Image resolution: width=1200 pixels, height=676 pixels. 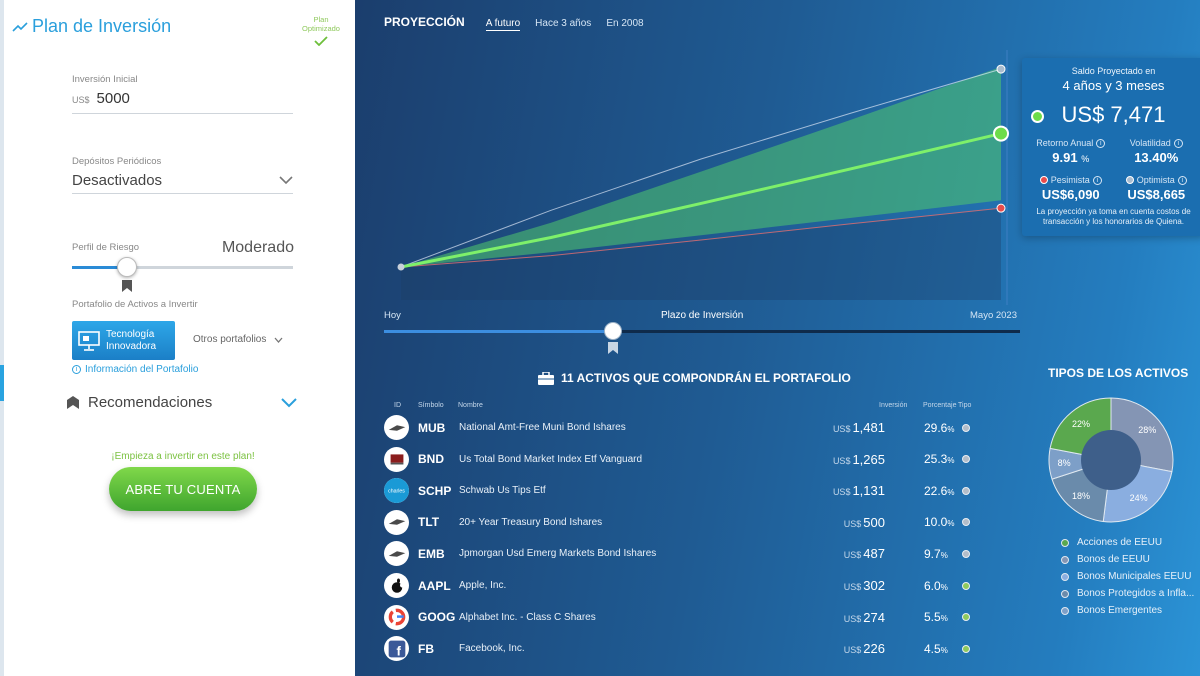 What do you see at coordinates (1001, 208) in the screenshot?
I see `pessimistic-point` at bounding box center [1001, 208].